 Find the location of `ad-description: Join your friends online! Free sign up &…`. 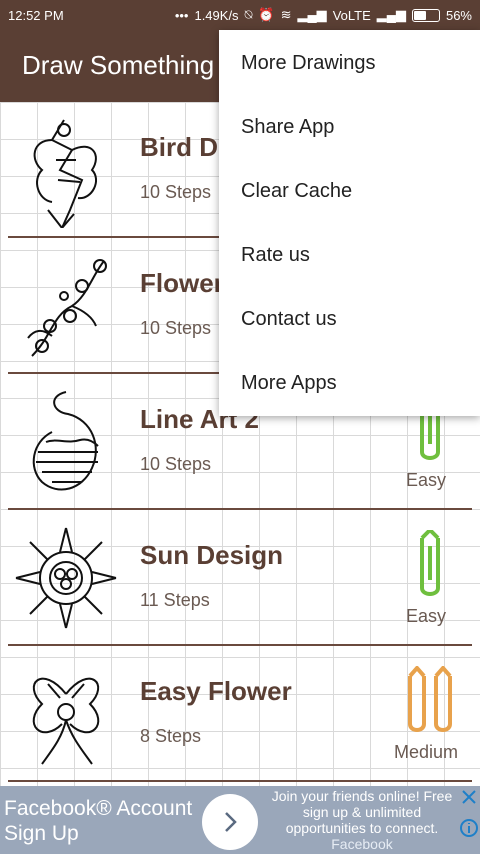

ad-description: Join your friends online! Free sign up &… is located at coordinates (362, 812).